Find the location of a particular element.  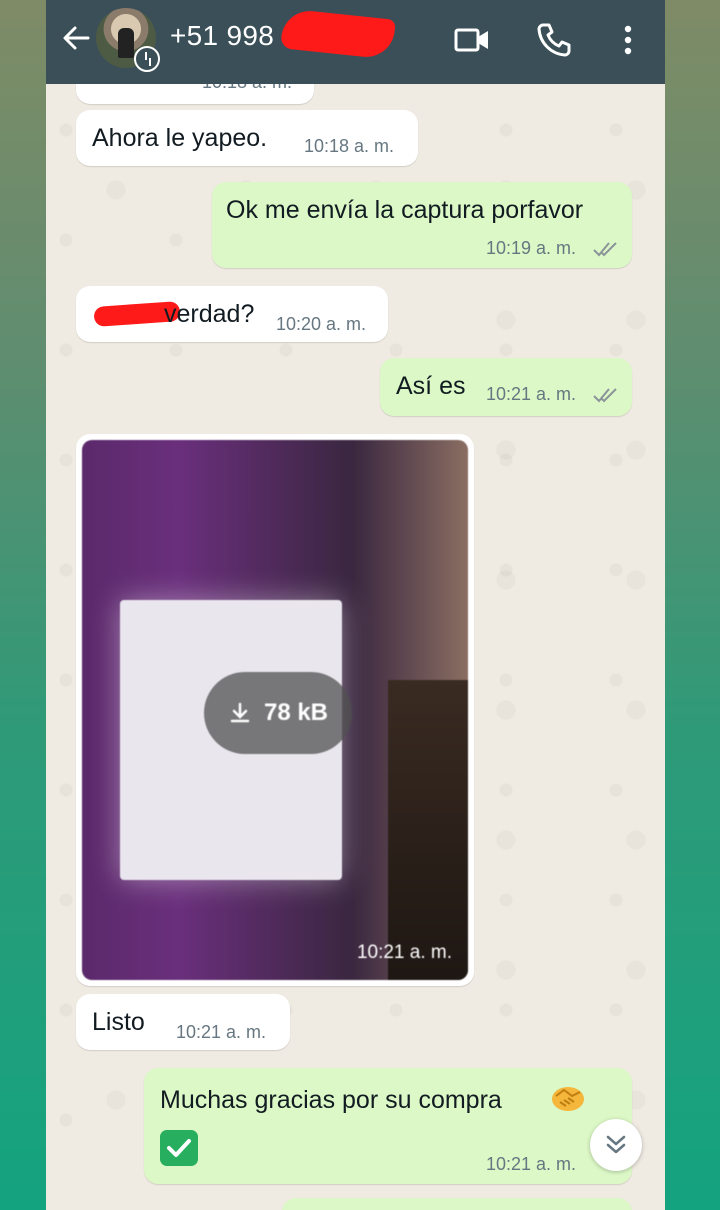

image-content is located at coordinates (428, 830).